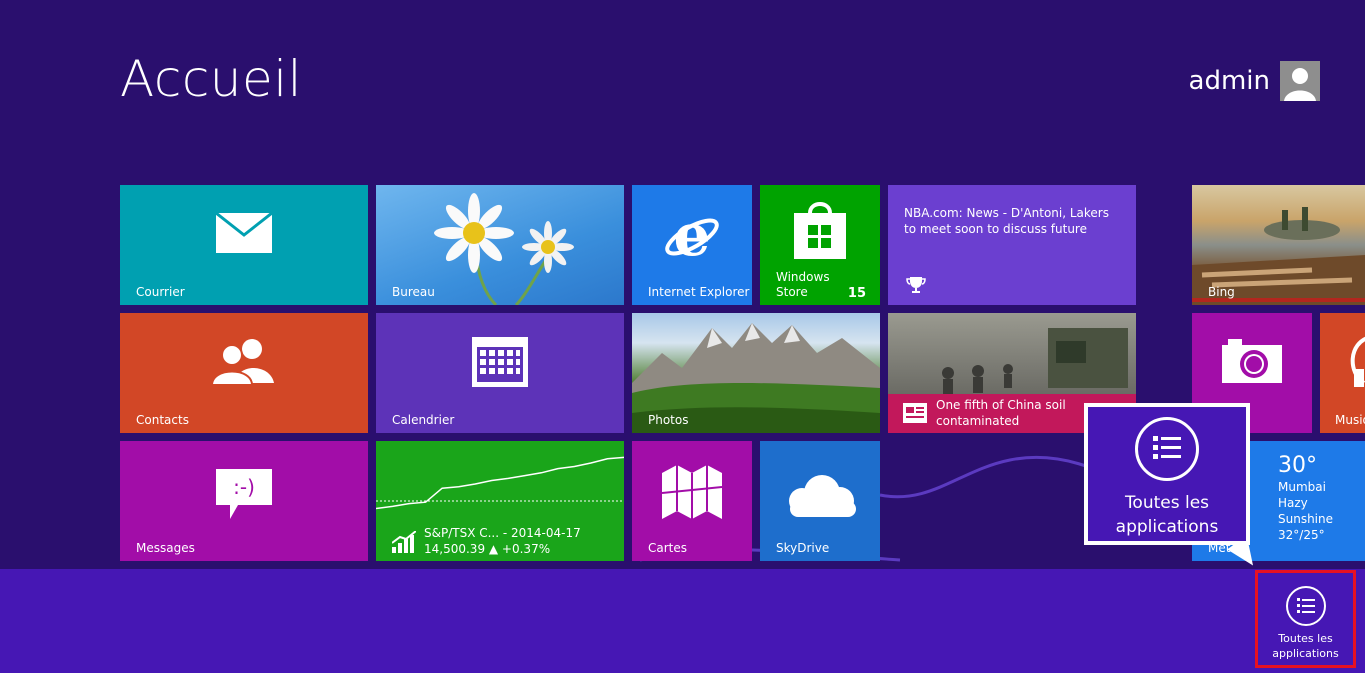  Describe the element at coordinates (504, 249) in the screenshot. I see `daisy-wallpaper-icon` at that location.